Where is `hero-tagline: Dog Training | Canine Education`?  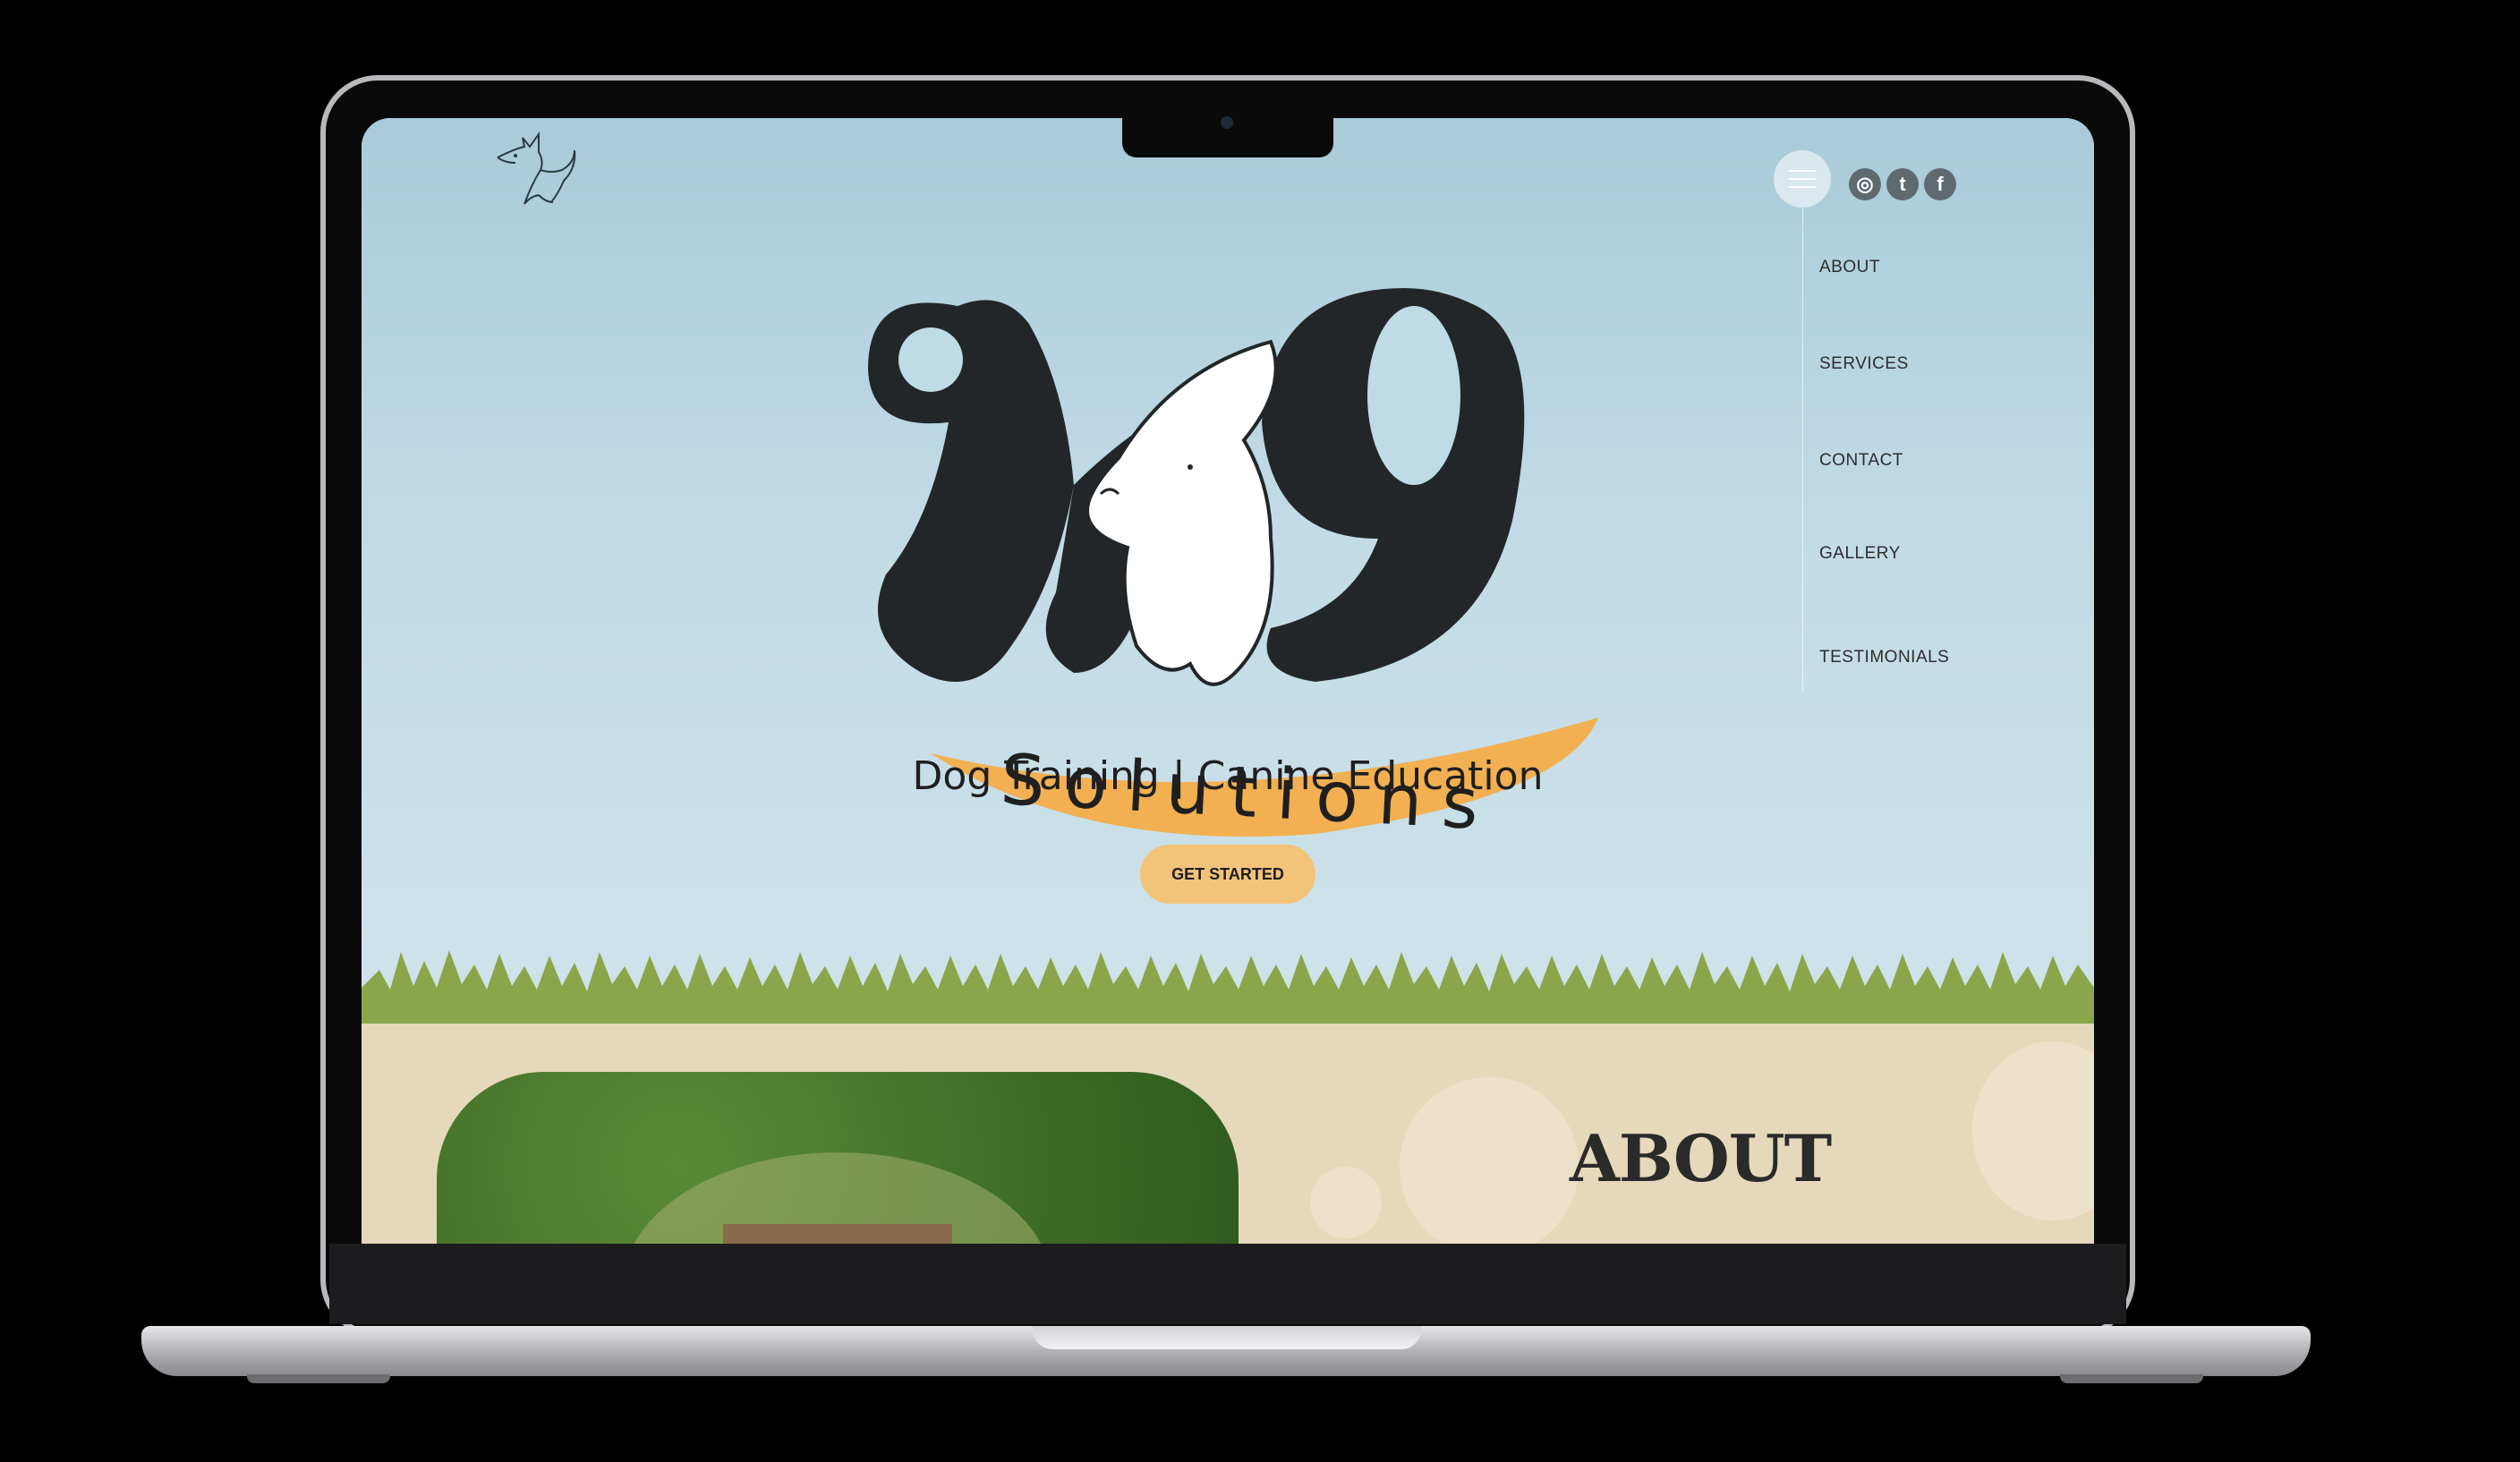
hero-tagline: Dog Training | Canine Education is located at coordinates (1228, 776).